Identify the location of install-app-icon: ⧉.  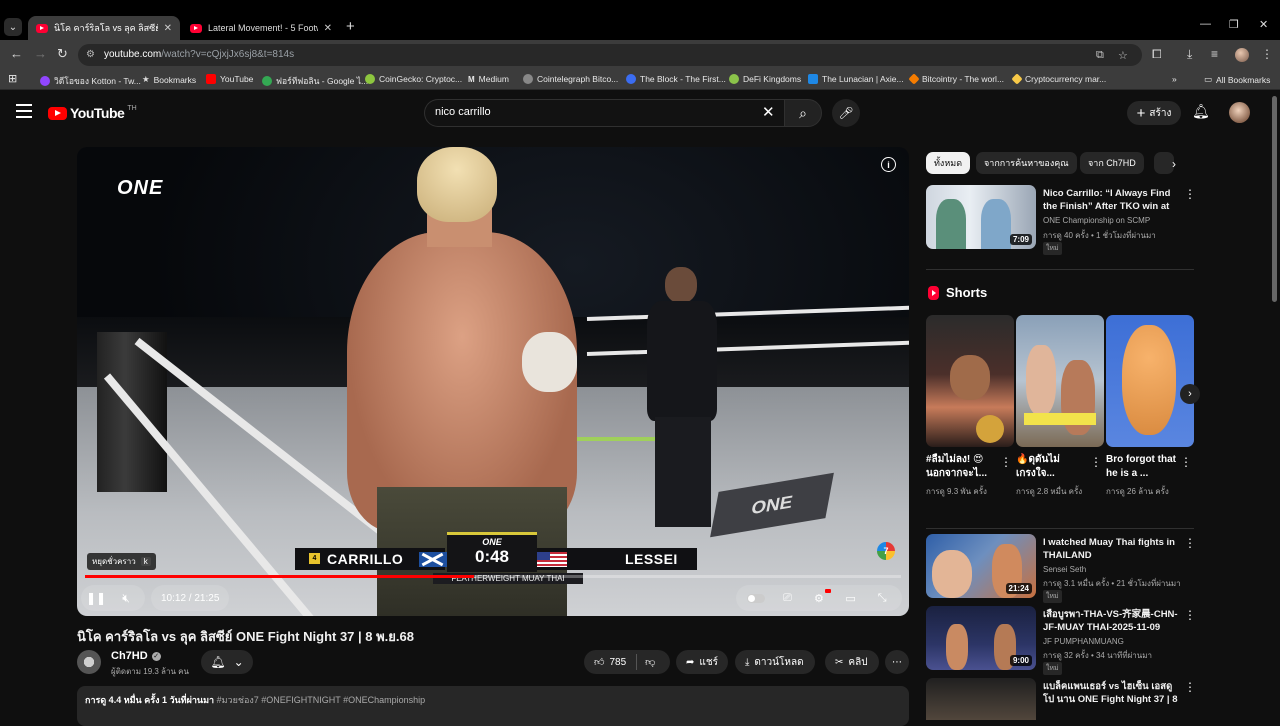
(1100, 55).